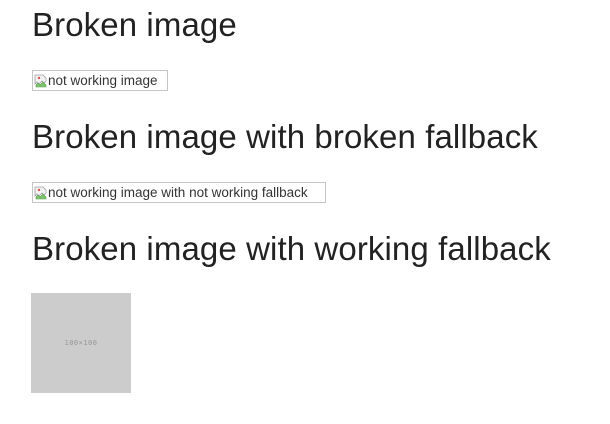 The height and width of the screenshot is (424, 610). What do you see at coordinates (285, 136) in the screenshot?
I see `section-heading-broken-fallback: Broken image with broken fallback` at bounding box center [285, 136].